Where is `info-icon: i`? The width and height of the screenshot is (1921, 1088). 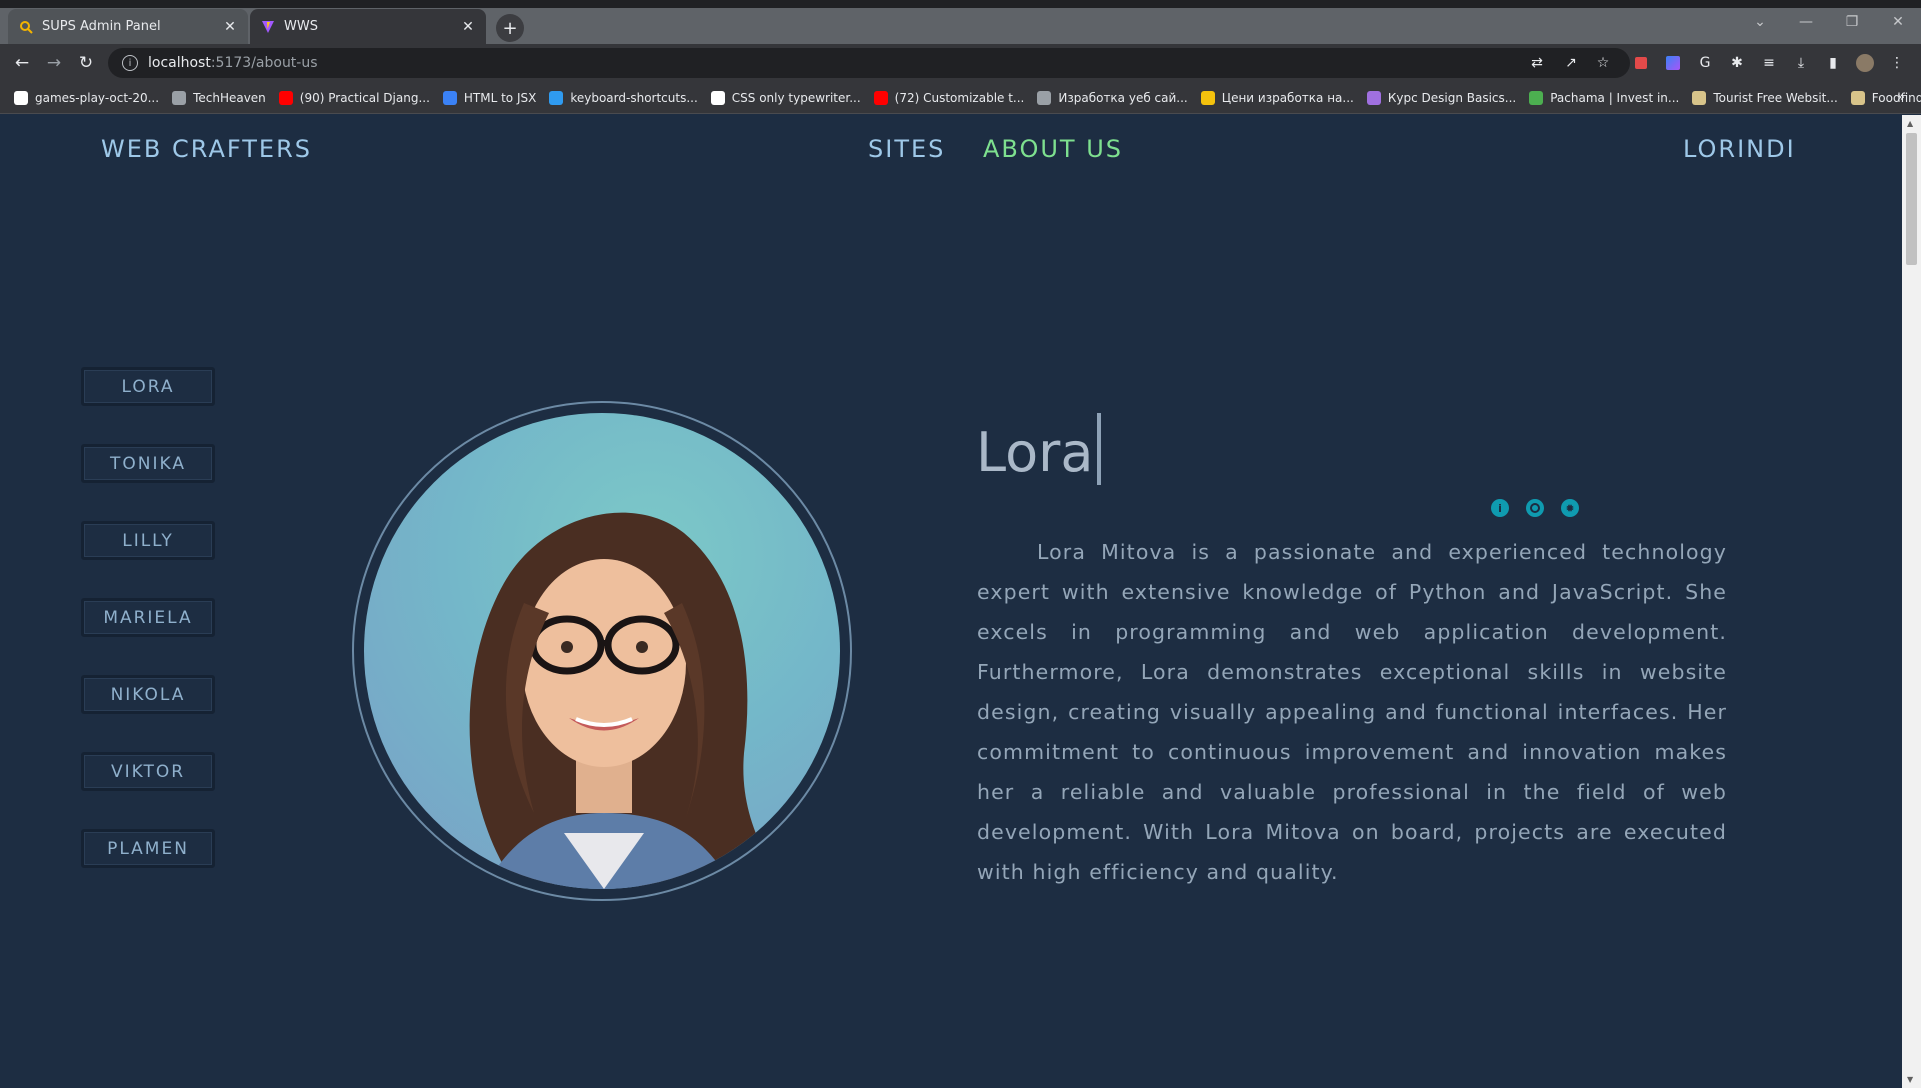
info-icon: i is located at coordinates (1500, 508).